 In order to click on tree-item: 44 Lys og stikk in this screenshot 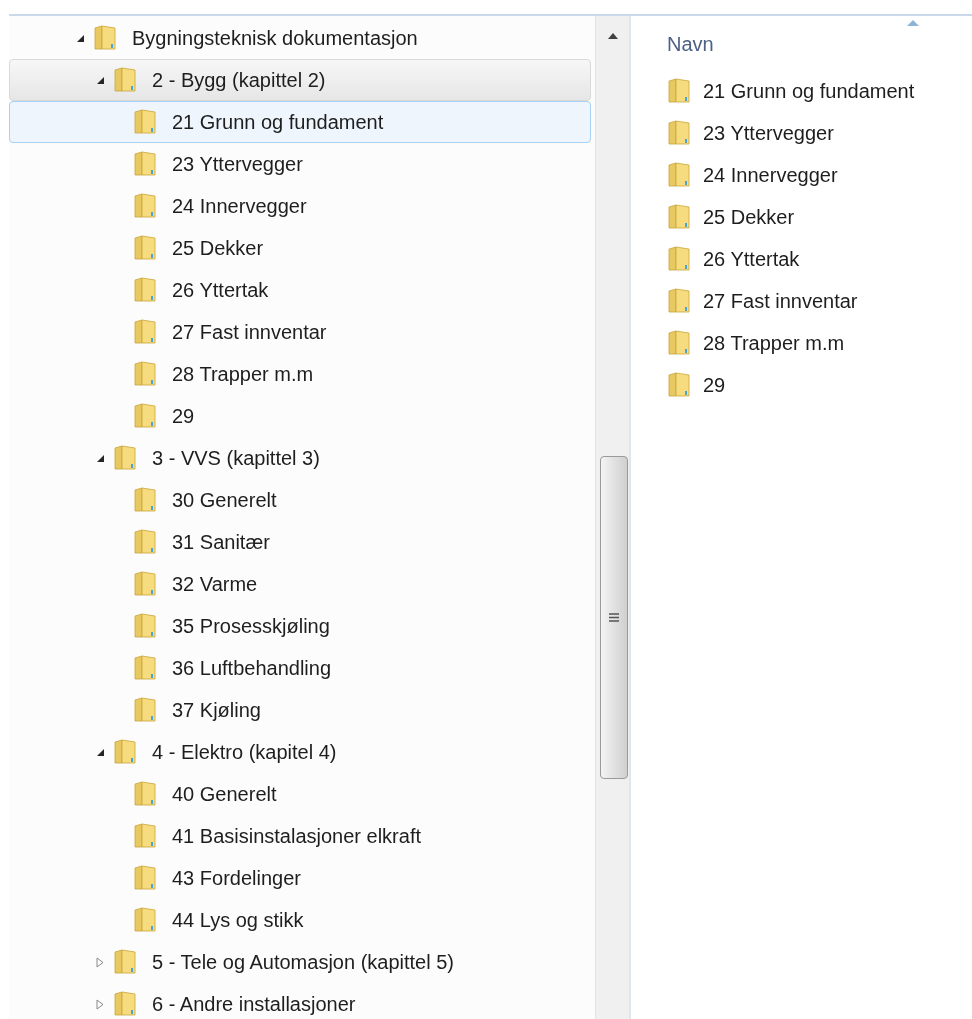, I will do `click(300, 920)`.